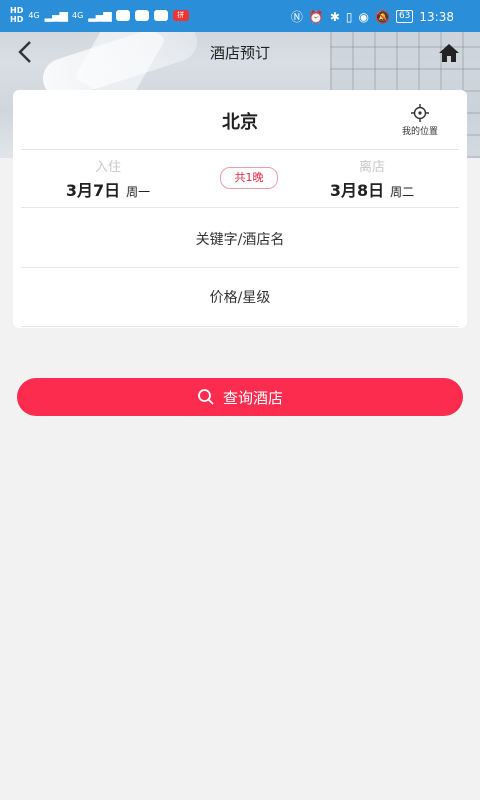 The image size is (480, 800). What do you see at coordinates (404, 16) in the screenshot?
I see `battery-icon: 63` at bounding box center [404, 16].